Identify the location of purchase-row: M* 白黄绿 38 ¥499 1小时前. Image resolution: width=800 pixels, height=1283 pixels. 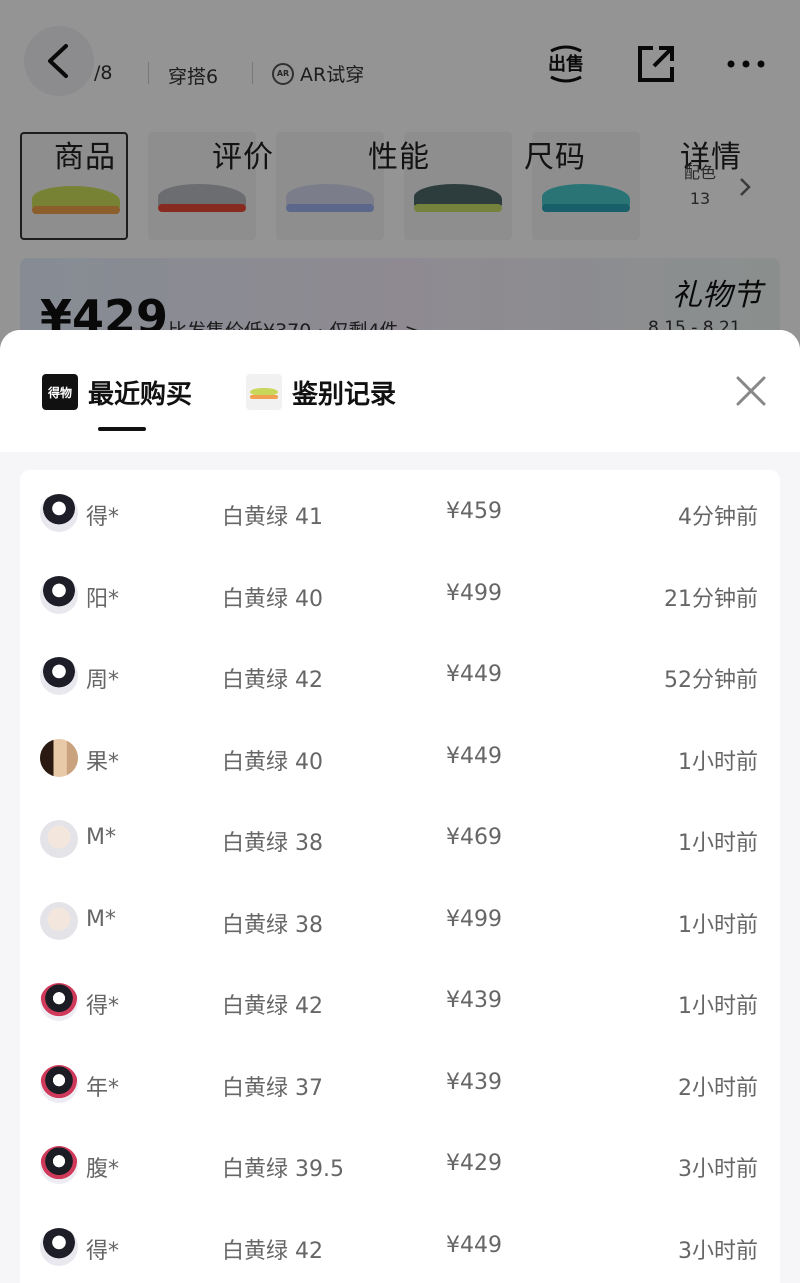
(400, 920).